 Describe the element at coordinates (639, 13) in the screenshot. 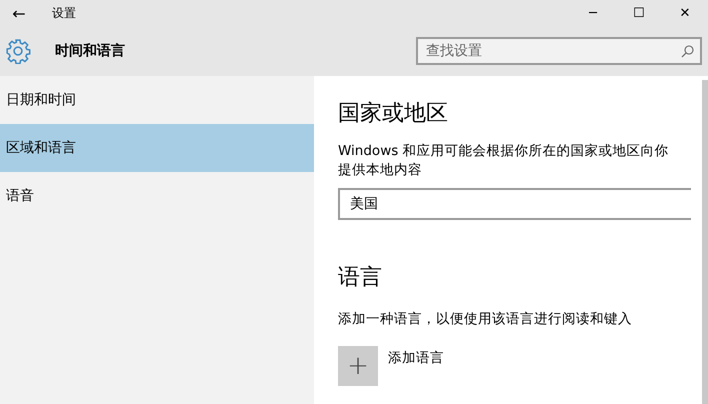

I see `maximize-button: ☐` at that location.